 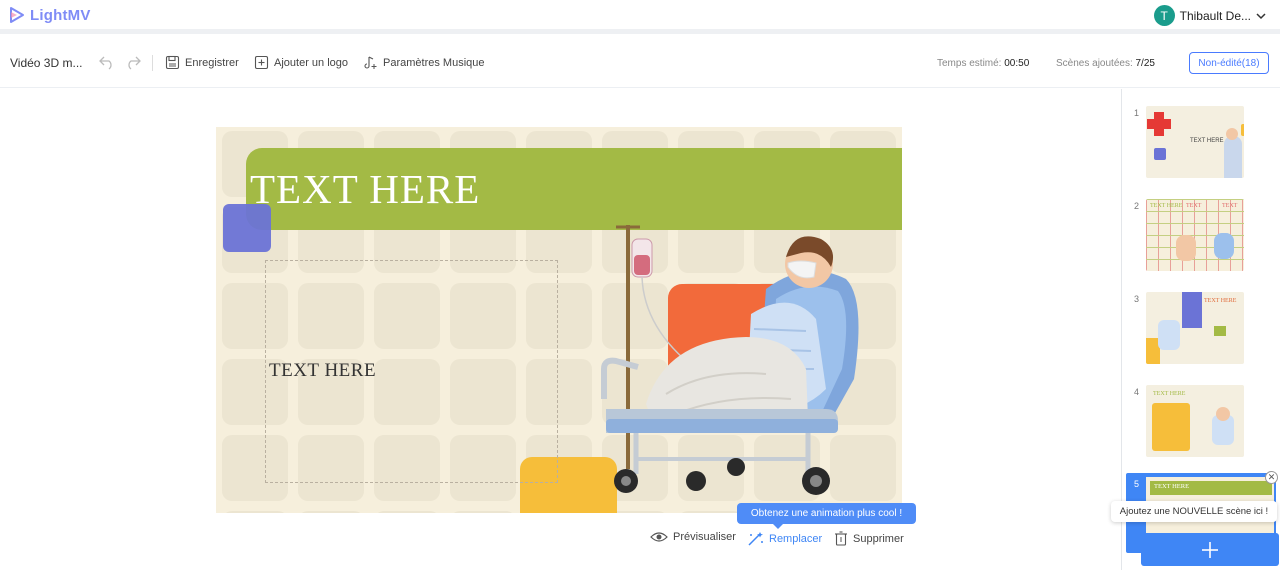 I want to click on plus-square-icon, so click(x=261, y=62).